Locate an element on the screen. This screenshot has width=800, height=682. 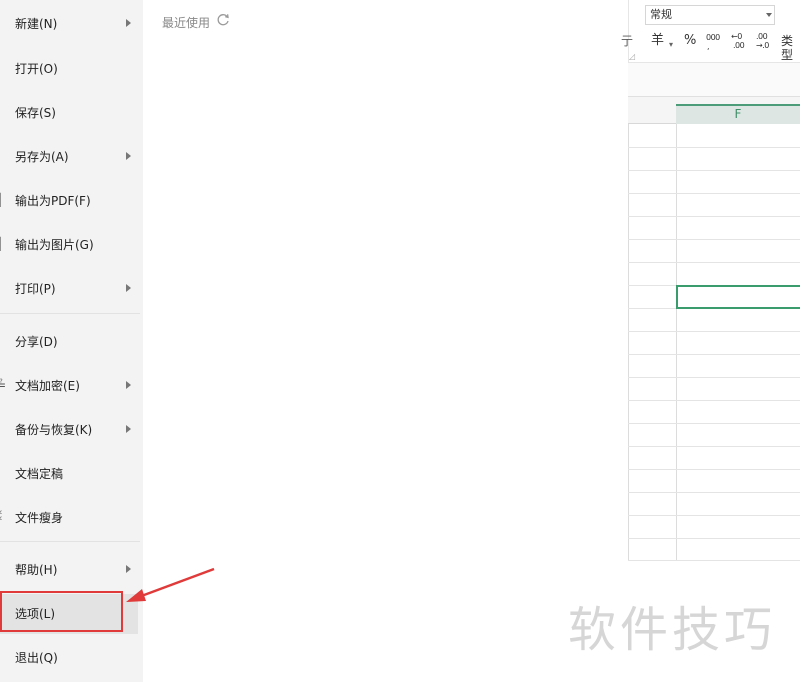
selected-cell is located at coordinates (738, 297).